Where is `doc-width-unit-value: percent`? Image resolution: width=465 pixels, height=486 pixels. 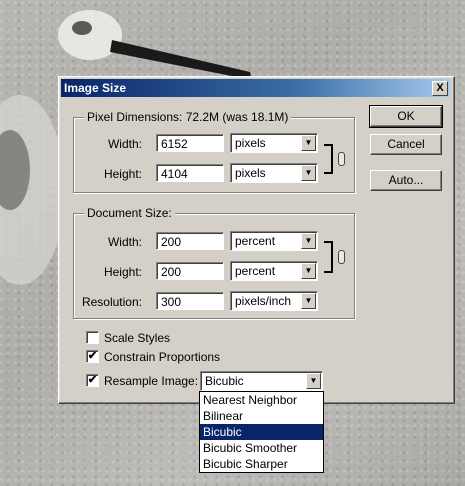 doc-width-unit-value: percent is located at coordinates (255, 241).